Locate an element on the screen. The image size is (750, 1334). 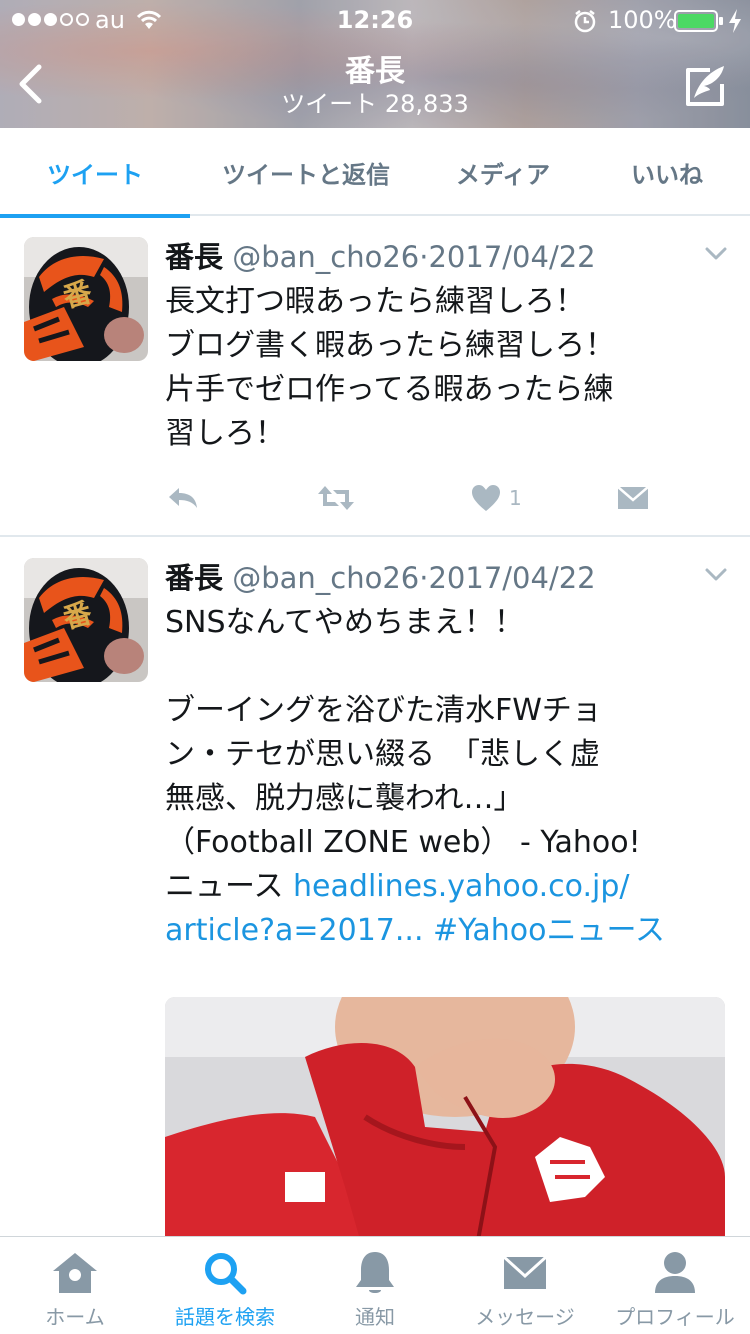
profile-tabs: ツイート ツイートと返信 メディア いいね is located at coordinates (375, 173).